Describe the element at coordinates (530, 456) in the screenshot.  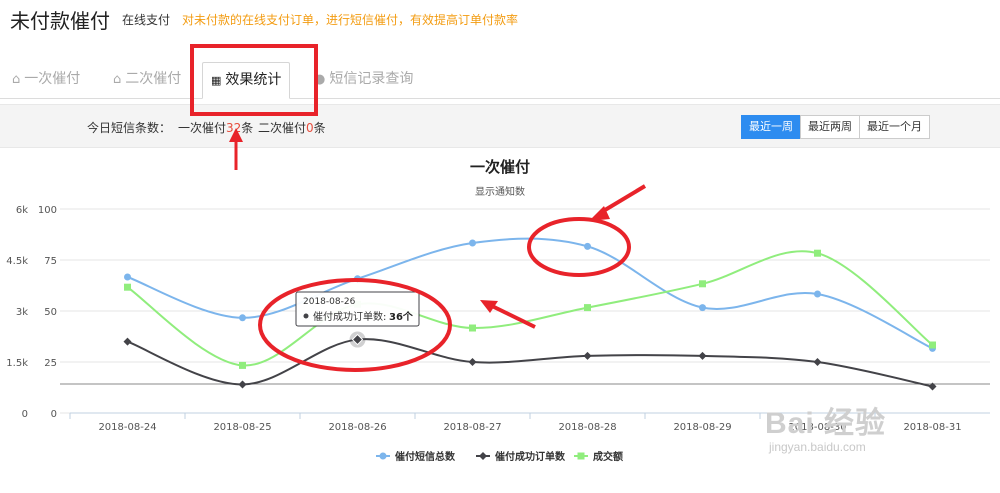
I see `legend-label: 催付成功订单数` at that location.